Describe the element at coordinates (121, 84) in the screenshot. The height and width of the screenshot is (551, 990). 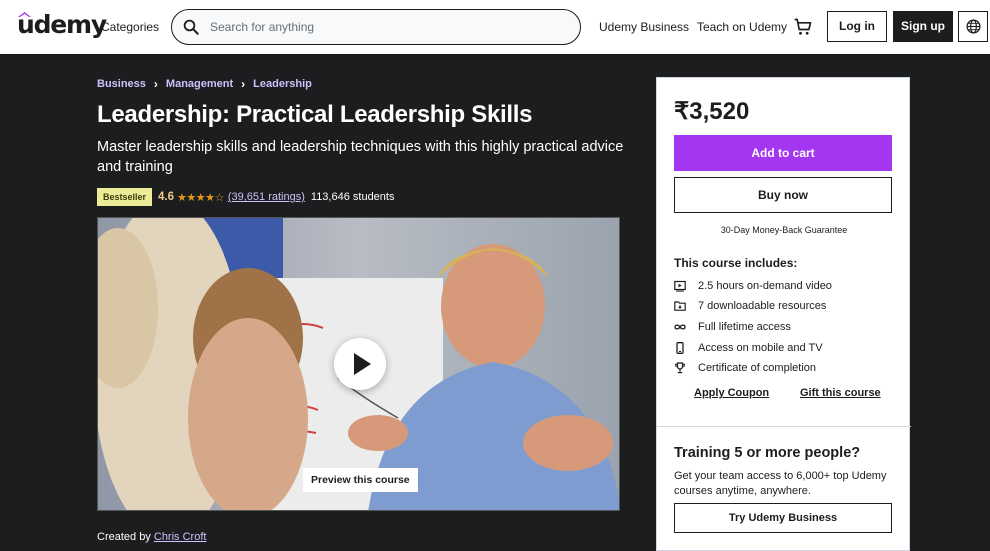
I see `breadcrumb-business: Business` at that location.